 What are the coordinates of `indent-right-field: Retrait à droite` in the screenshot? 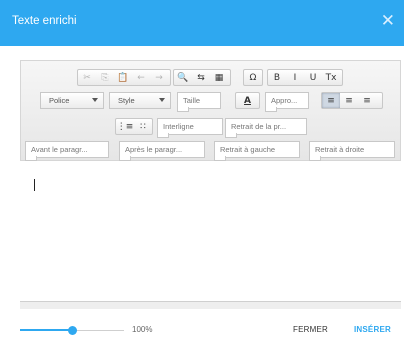 It's located at (352, 151).